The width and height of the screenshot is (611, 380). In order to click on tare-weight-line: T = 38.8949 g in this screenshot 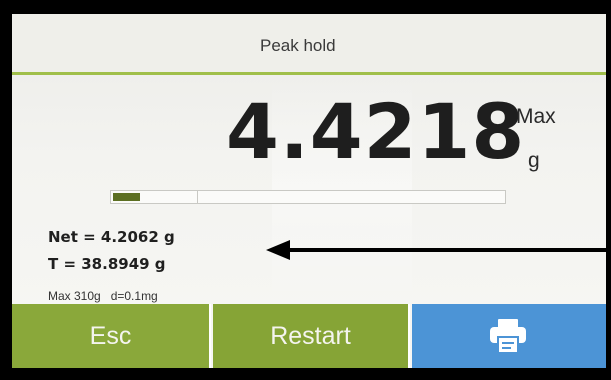, I will do `click(107, 264)`.